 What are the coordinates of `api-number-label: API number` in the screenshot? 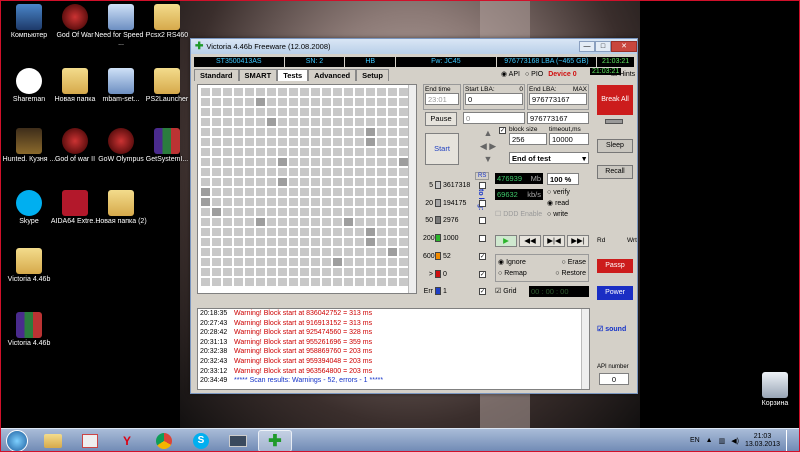 It's located at (613, 367).